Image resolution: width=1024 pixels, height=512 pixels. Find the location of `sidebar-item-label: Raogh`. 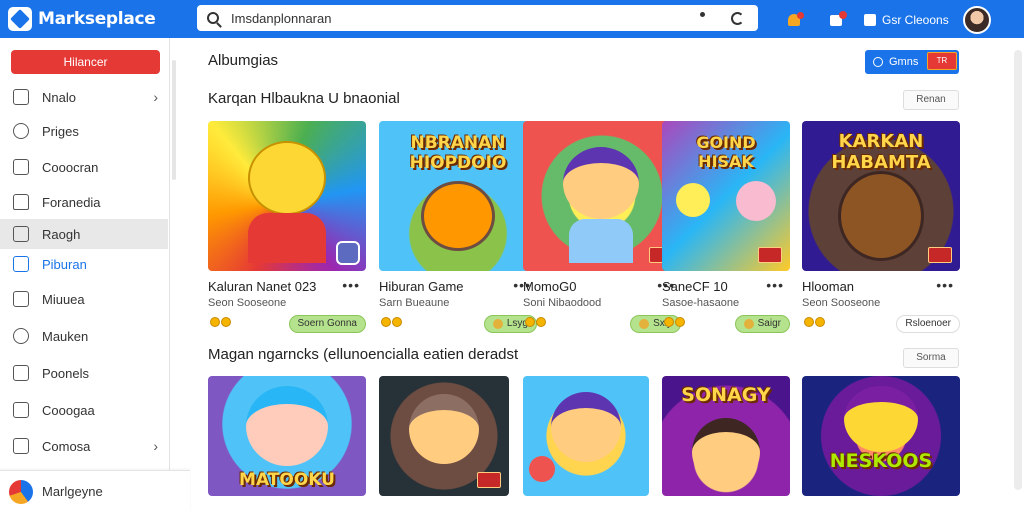

sidebar-item-label: Raogh is located at coordinates (61, 234).